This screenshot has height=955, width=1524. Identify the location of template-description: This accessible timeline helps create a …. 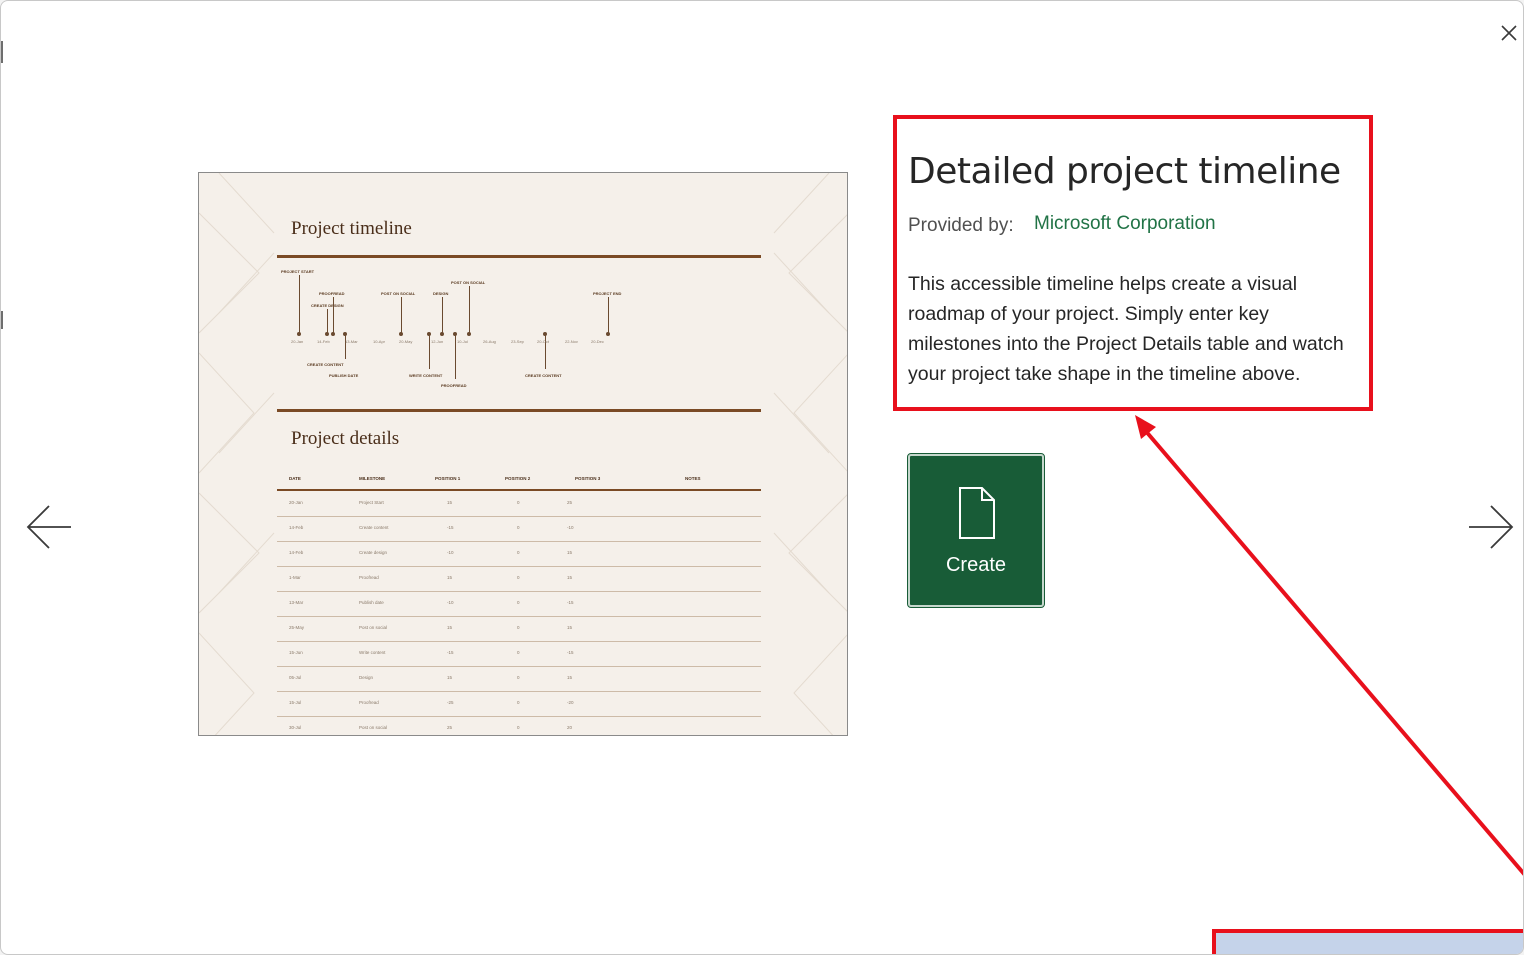
(1126, 329).